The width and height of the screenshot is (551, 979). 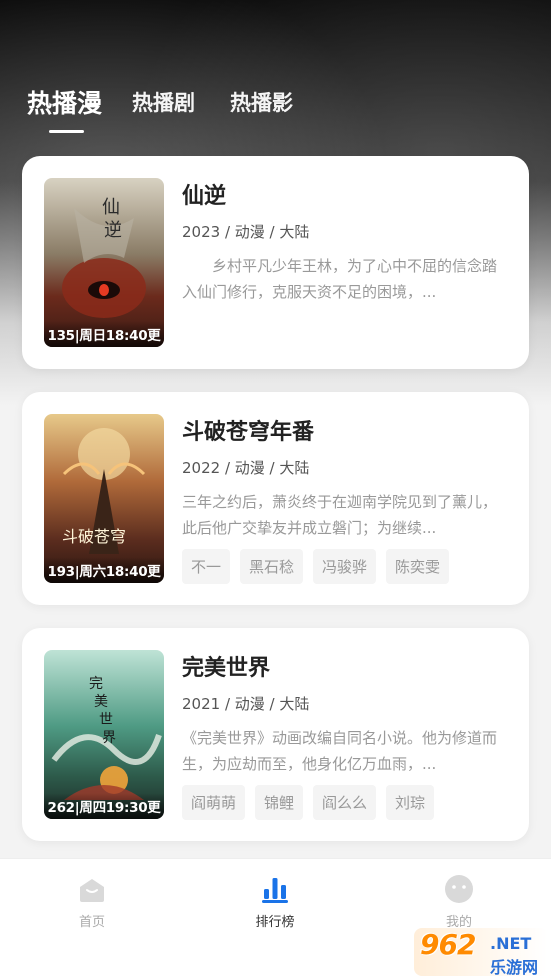 What do you see at coordinates (275, 922) in the screenshot?
I see `nav-ranking-label: 排行榜` at bounding box center [275, 922].